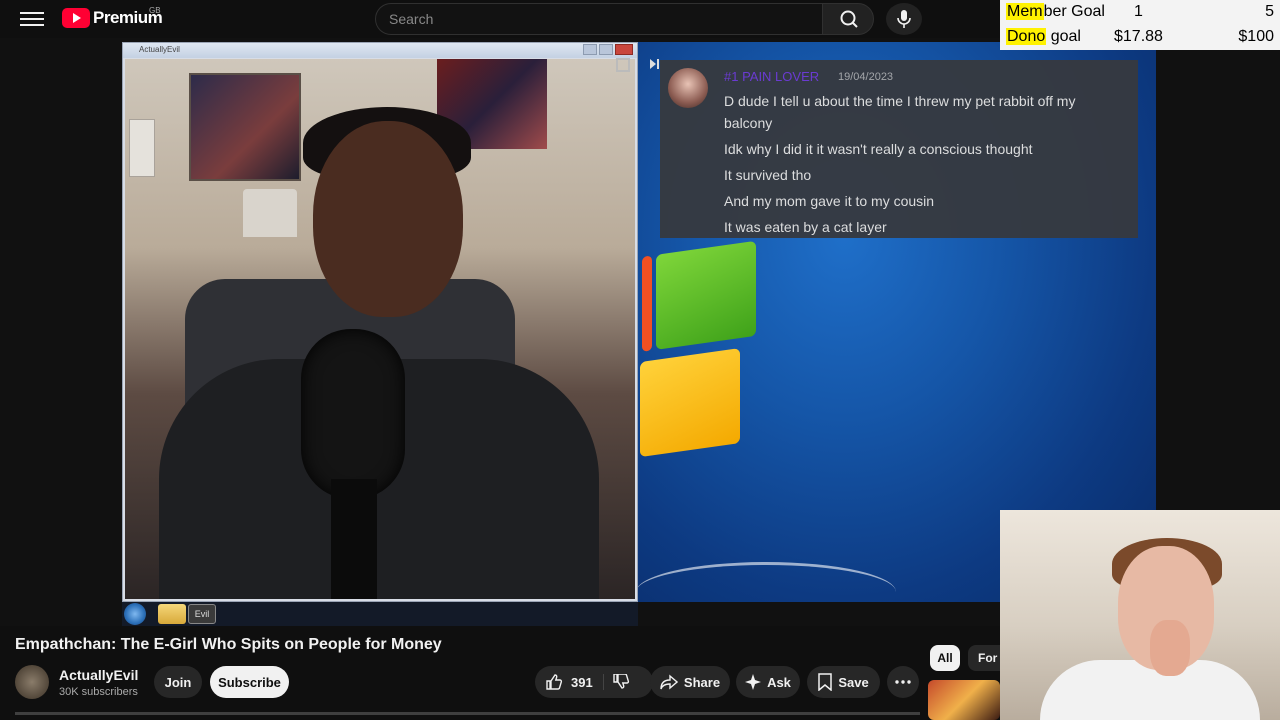  Describe the element at coordinates (589, 19) in the screenshot. I see `search-input` at that location.